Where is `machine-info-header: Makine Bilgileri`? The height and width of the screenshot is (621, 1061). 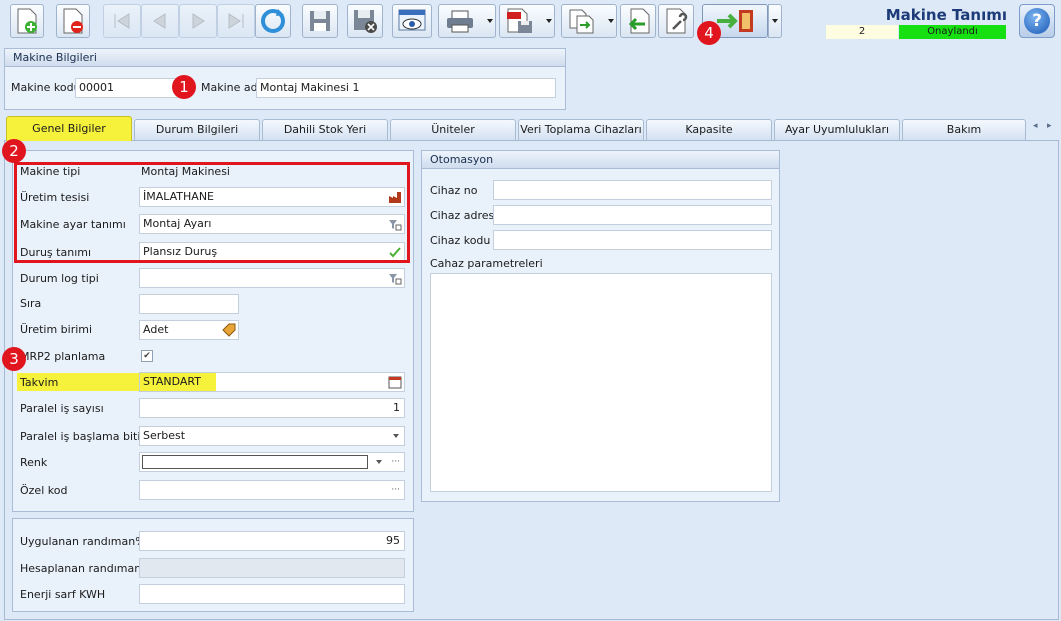 machine-info-header: Makine Bilgileri is located at coordinates (285, 58).